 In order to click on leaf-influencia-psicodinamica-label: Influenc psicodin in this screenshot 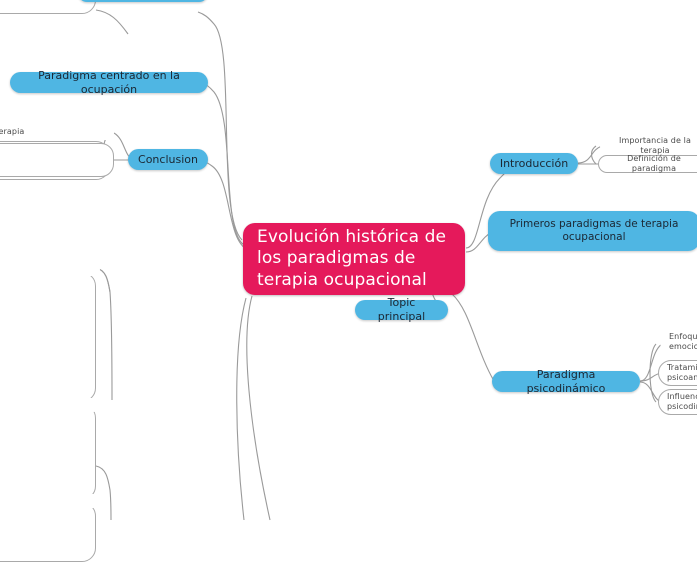, I will do `click(682, 401)`.